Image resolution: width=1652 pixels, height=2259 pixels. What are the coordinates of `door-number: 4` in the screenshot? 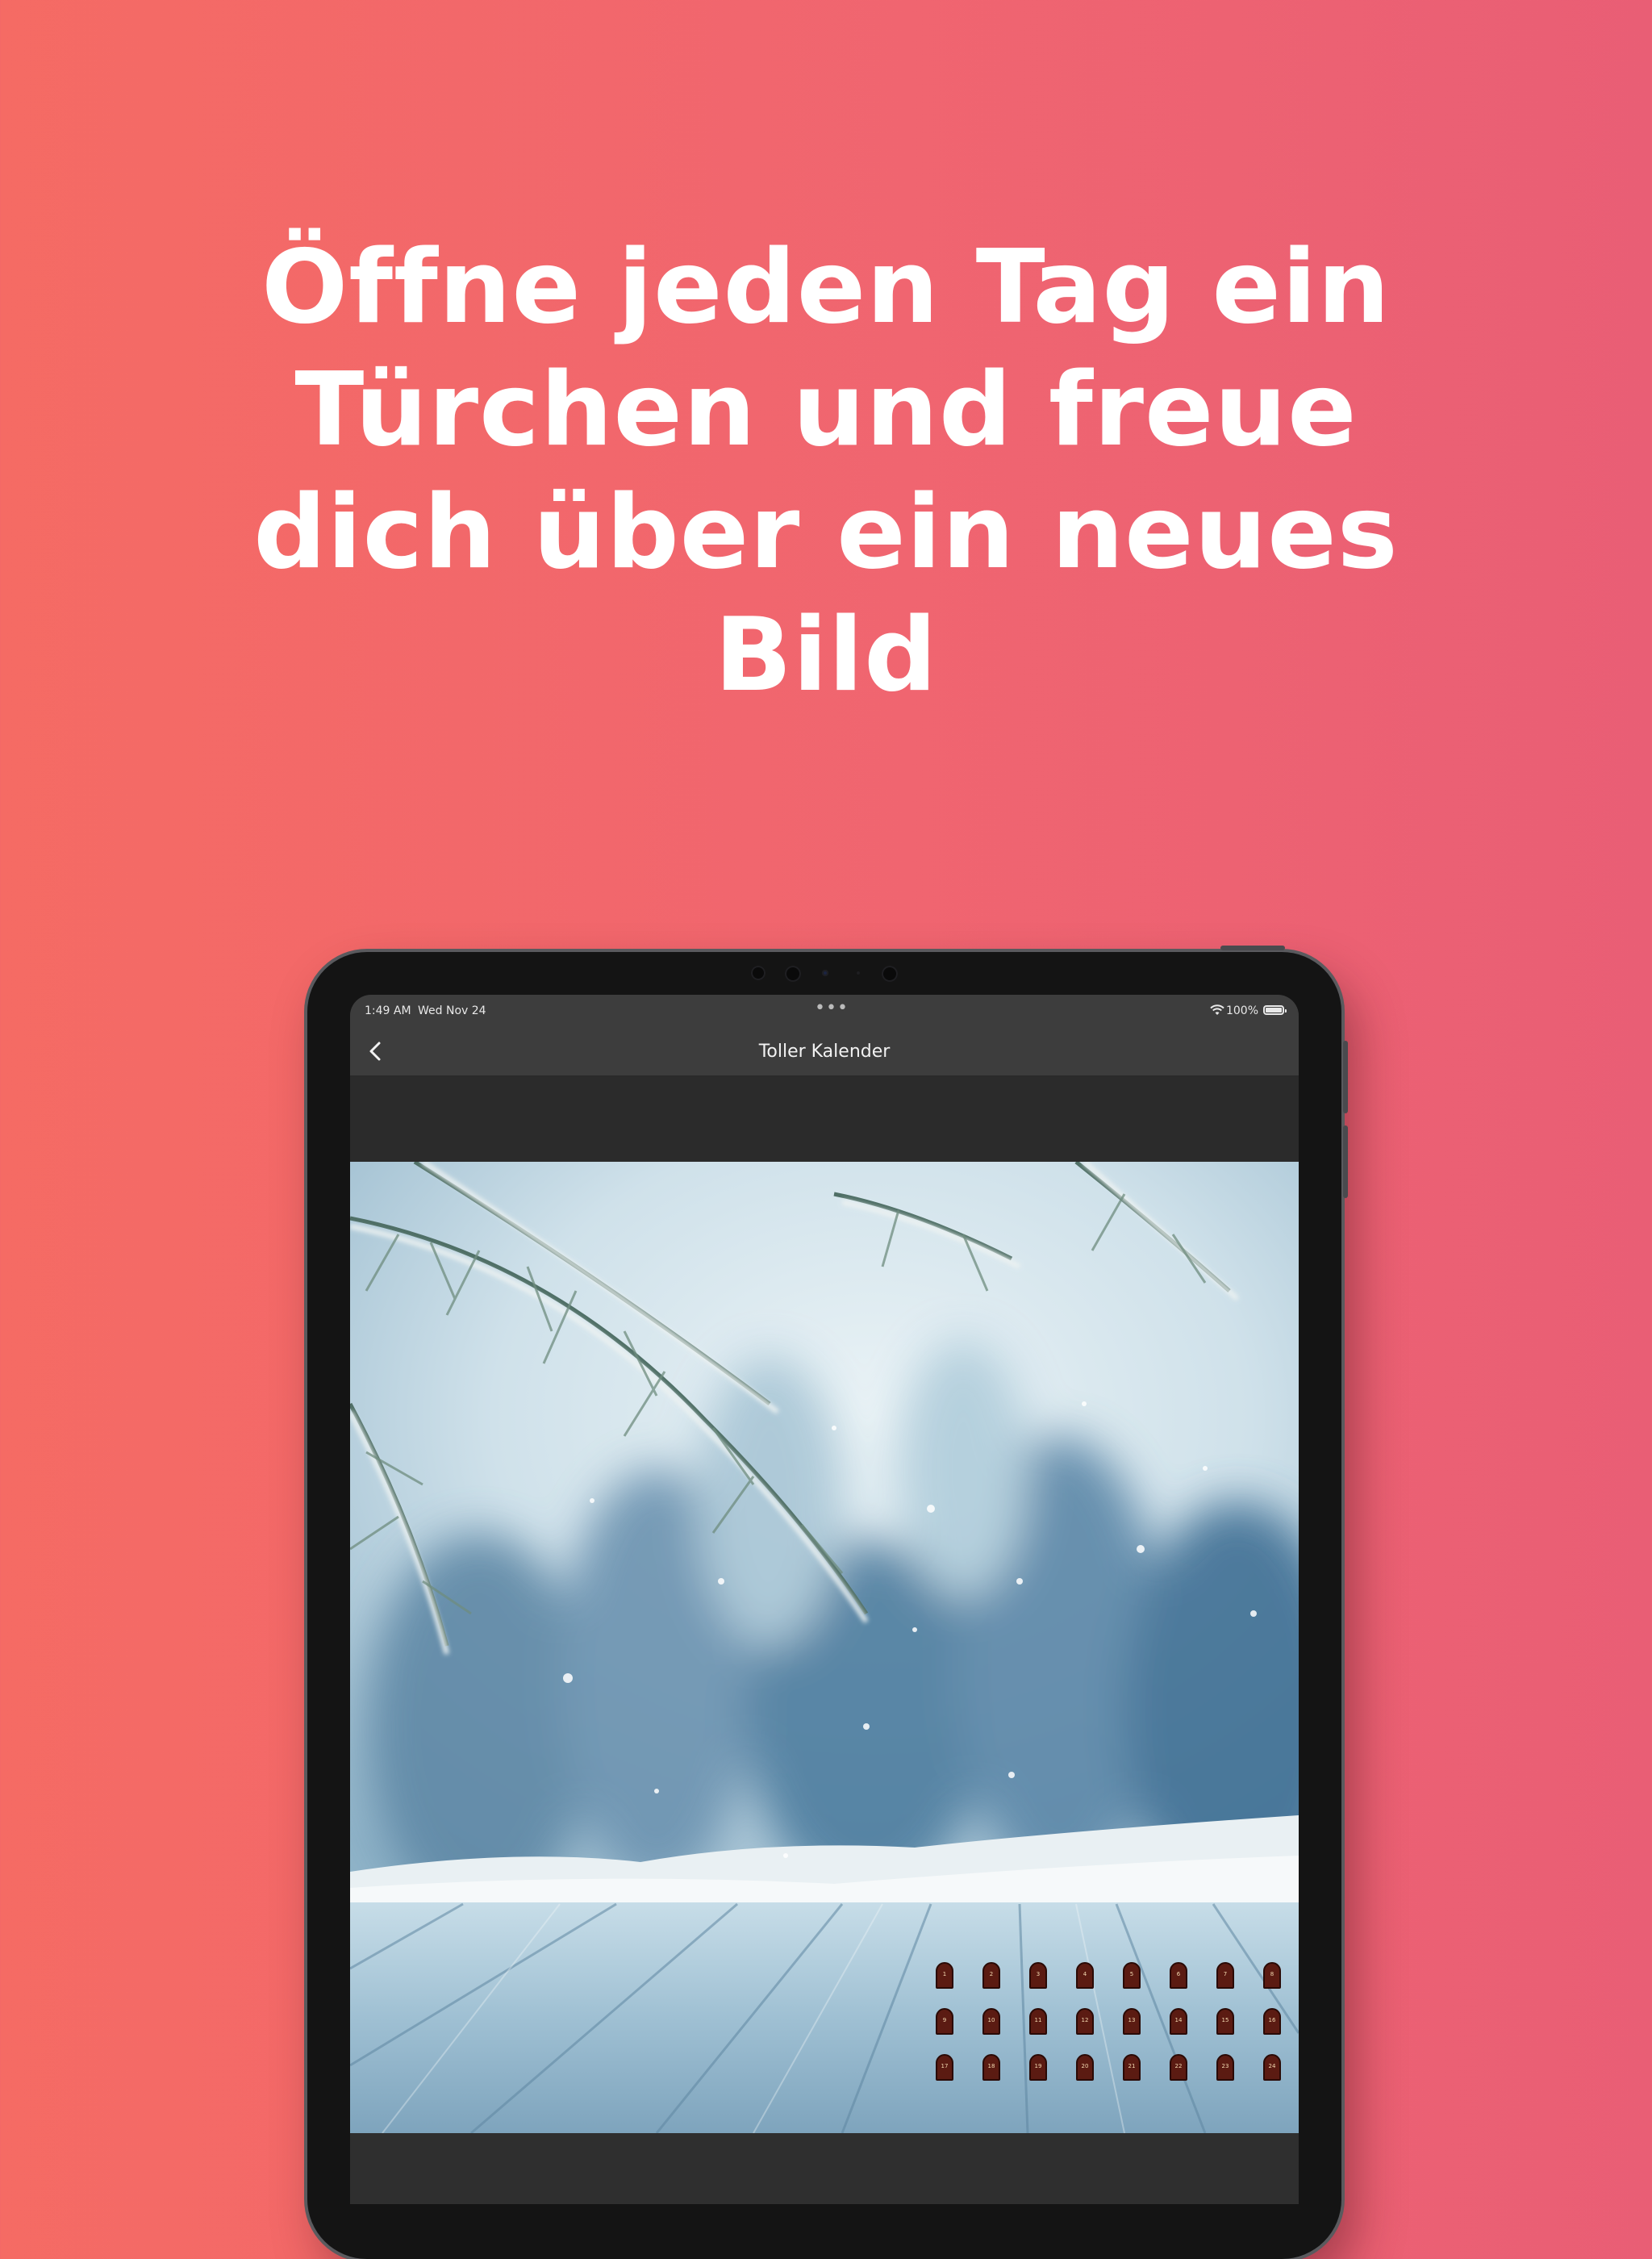 It's located at (1085, 1974).